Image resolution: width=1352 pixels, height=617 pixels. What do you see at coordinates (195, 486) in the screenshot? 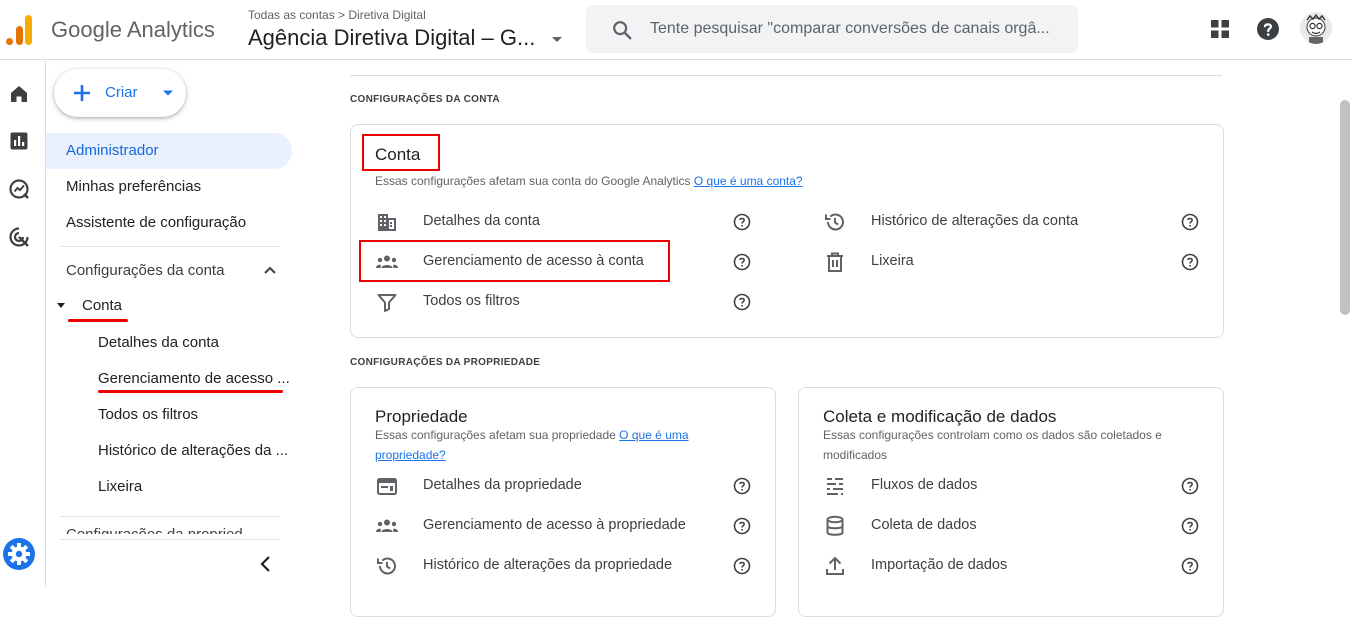
I see `nav-trash: Lixeira` at bounding box center [195, 486].